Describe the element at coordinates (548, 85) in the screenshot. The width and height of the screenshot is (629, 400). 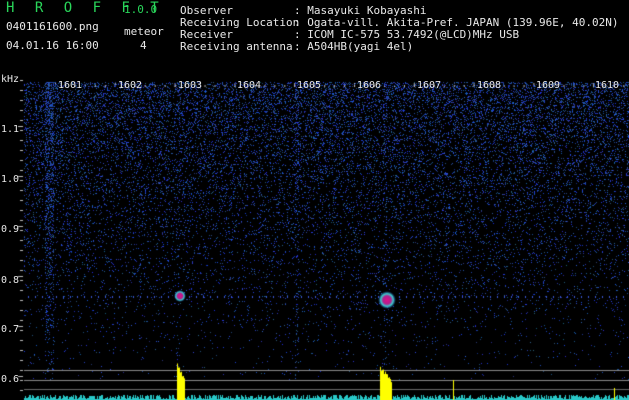
I see `x-tick-1609: 1609` at that location.